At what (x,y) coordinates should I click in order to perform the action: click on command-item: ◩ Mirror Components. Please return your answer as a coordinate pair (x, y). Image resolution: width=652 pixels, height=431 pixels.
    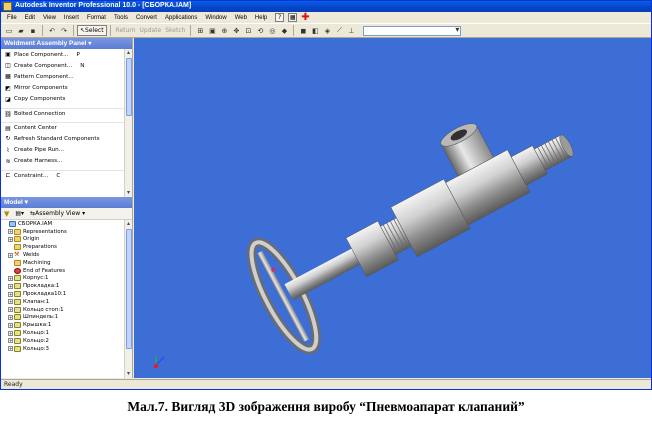
    Looking at the image, I should click on (66, 88).